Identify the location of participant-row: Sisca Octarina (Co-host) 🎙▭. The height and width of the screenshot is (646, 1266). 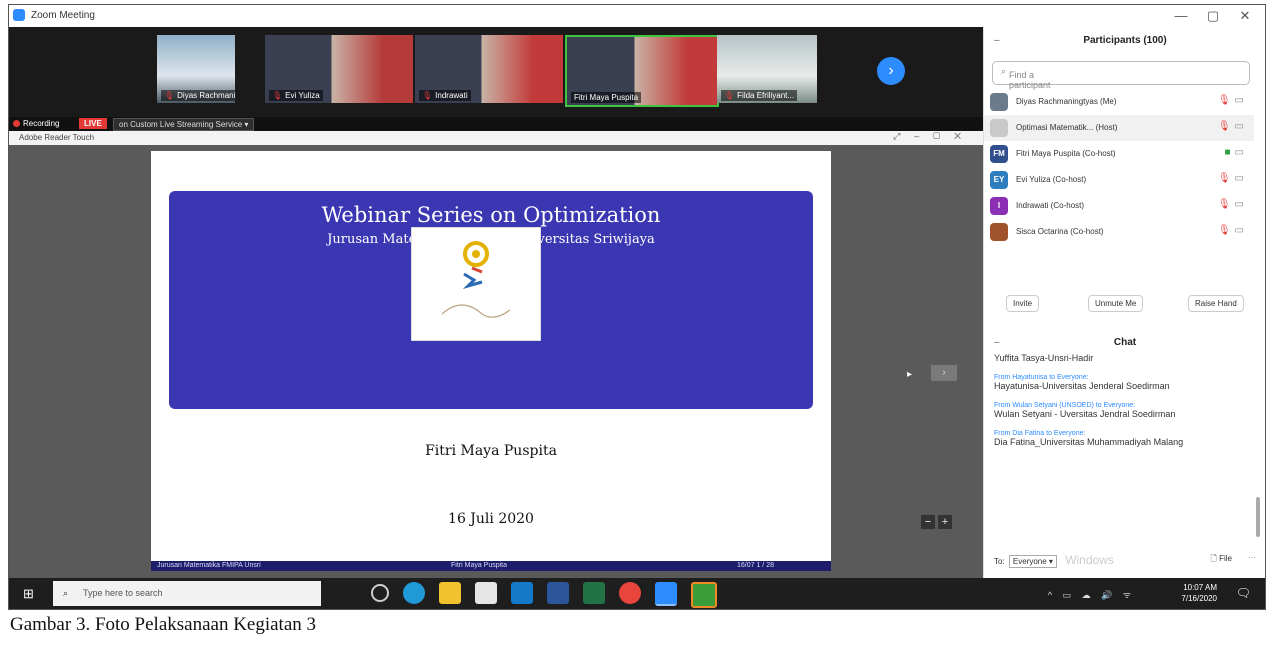
(1119, 232).